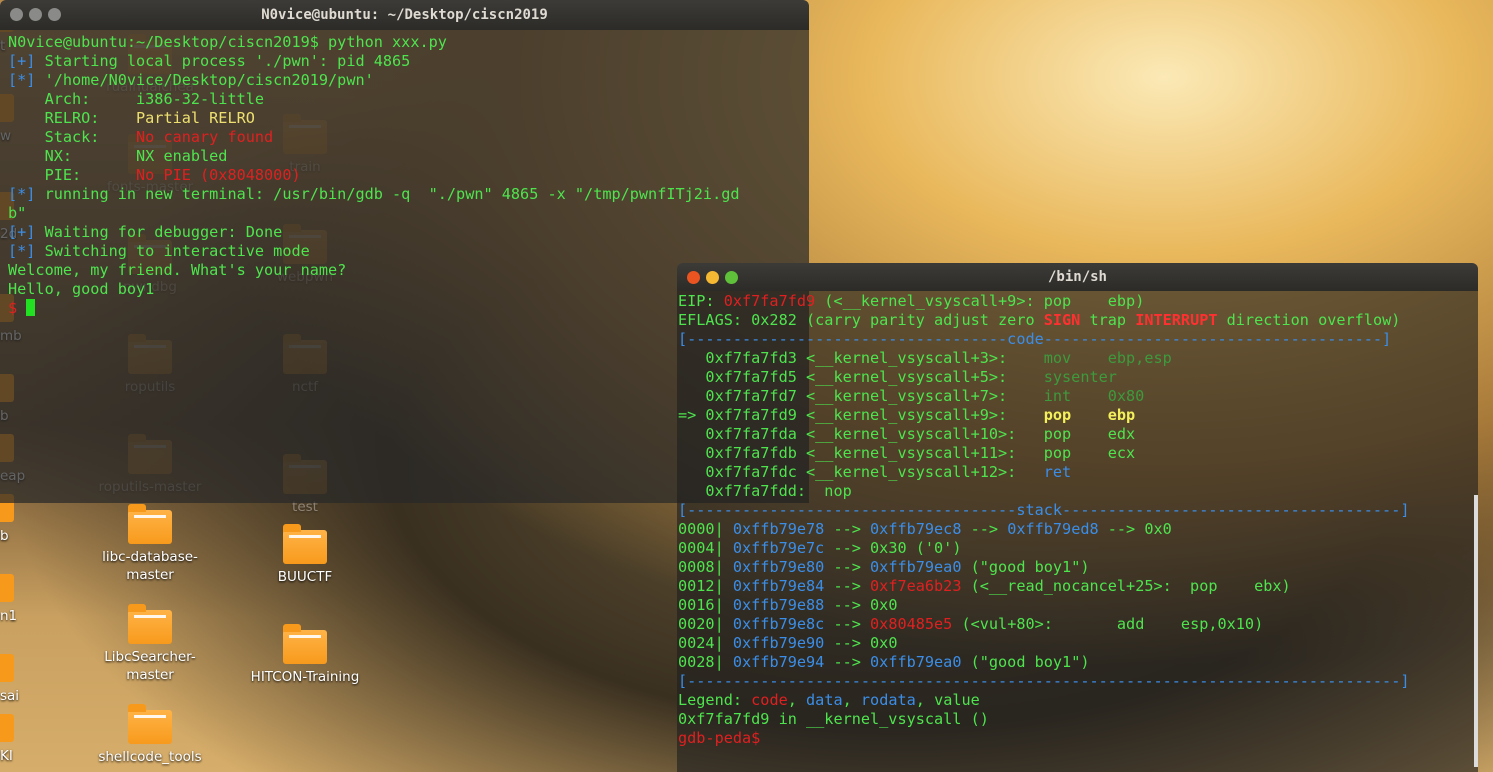  I want to click on terminal-text: 0xf7fa7fd3 <__kernel_vsyscall+3>:, so click(861, 358).